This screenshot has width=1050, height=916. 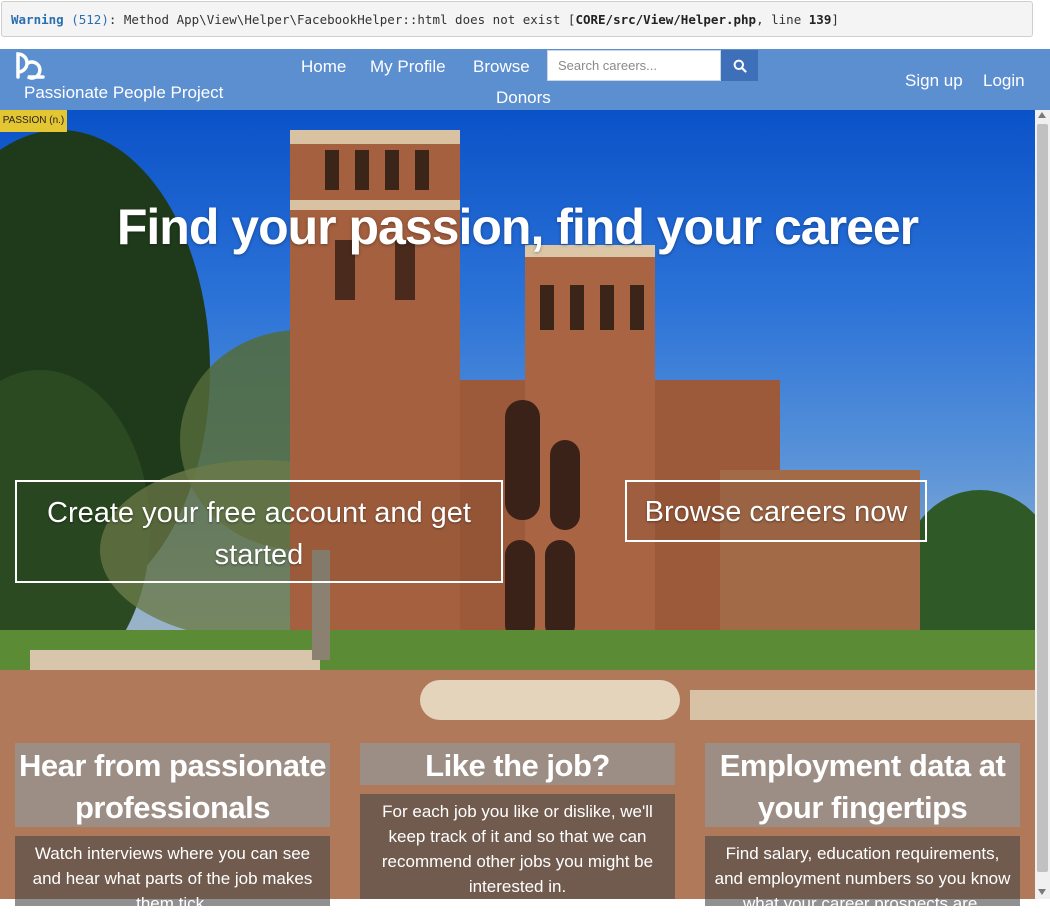 I want to click on logo-icon, so click(x=30, y=65).